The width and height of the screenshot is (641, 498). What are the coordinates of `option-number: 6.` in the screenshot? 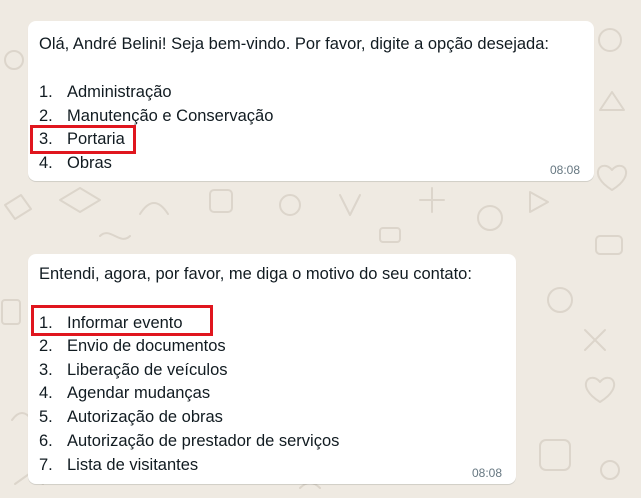 It's located at (46, 441).